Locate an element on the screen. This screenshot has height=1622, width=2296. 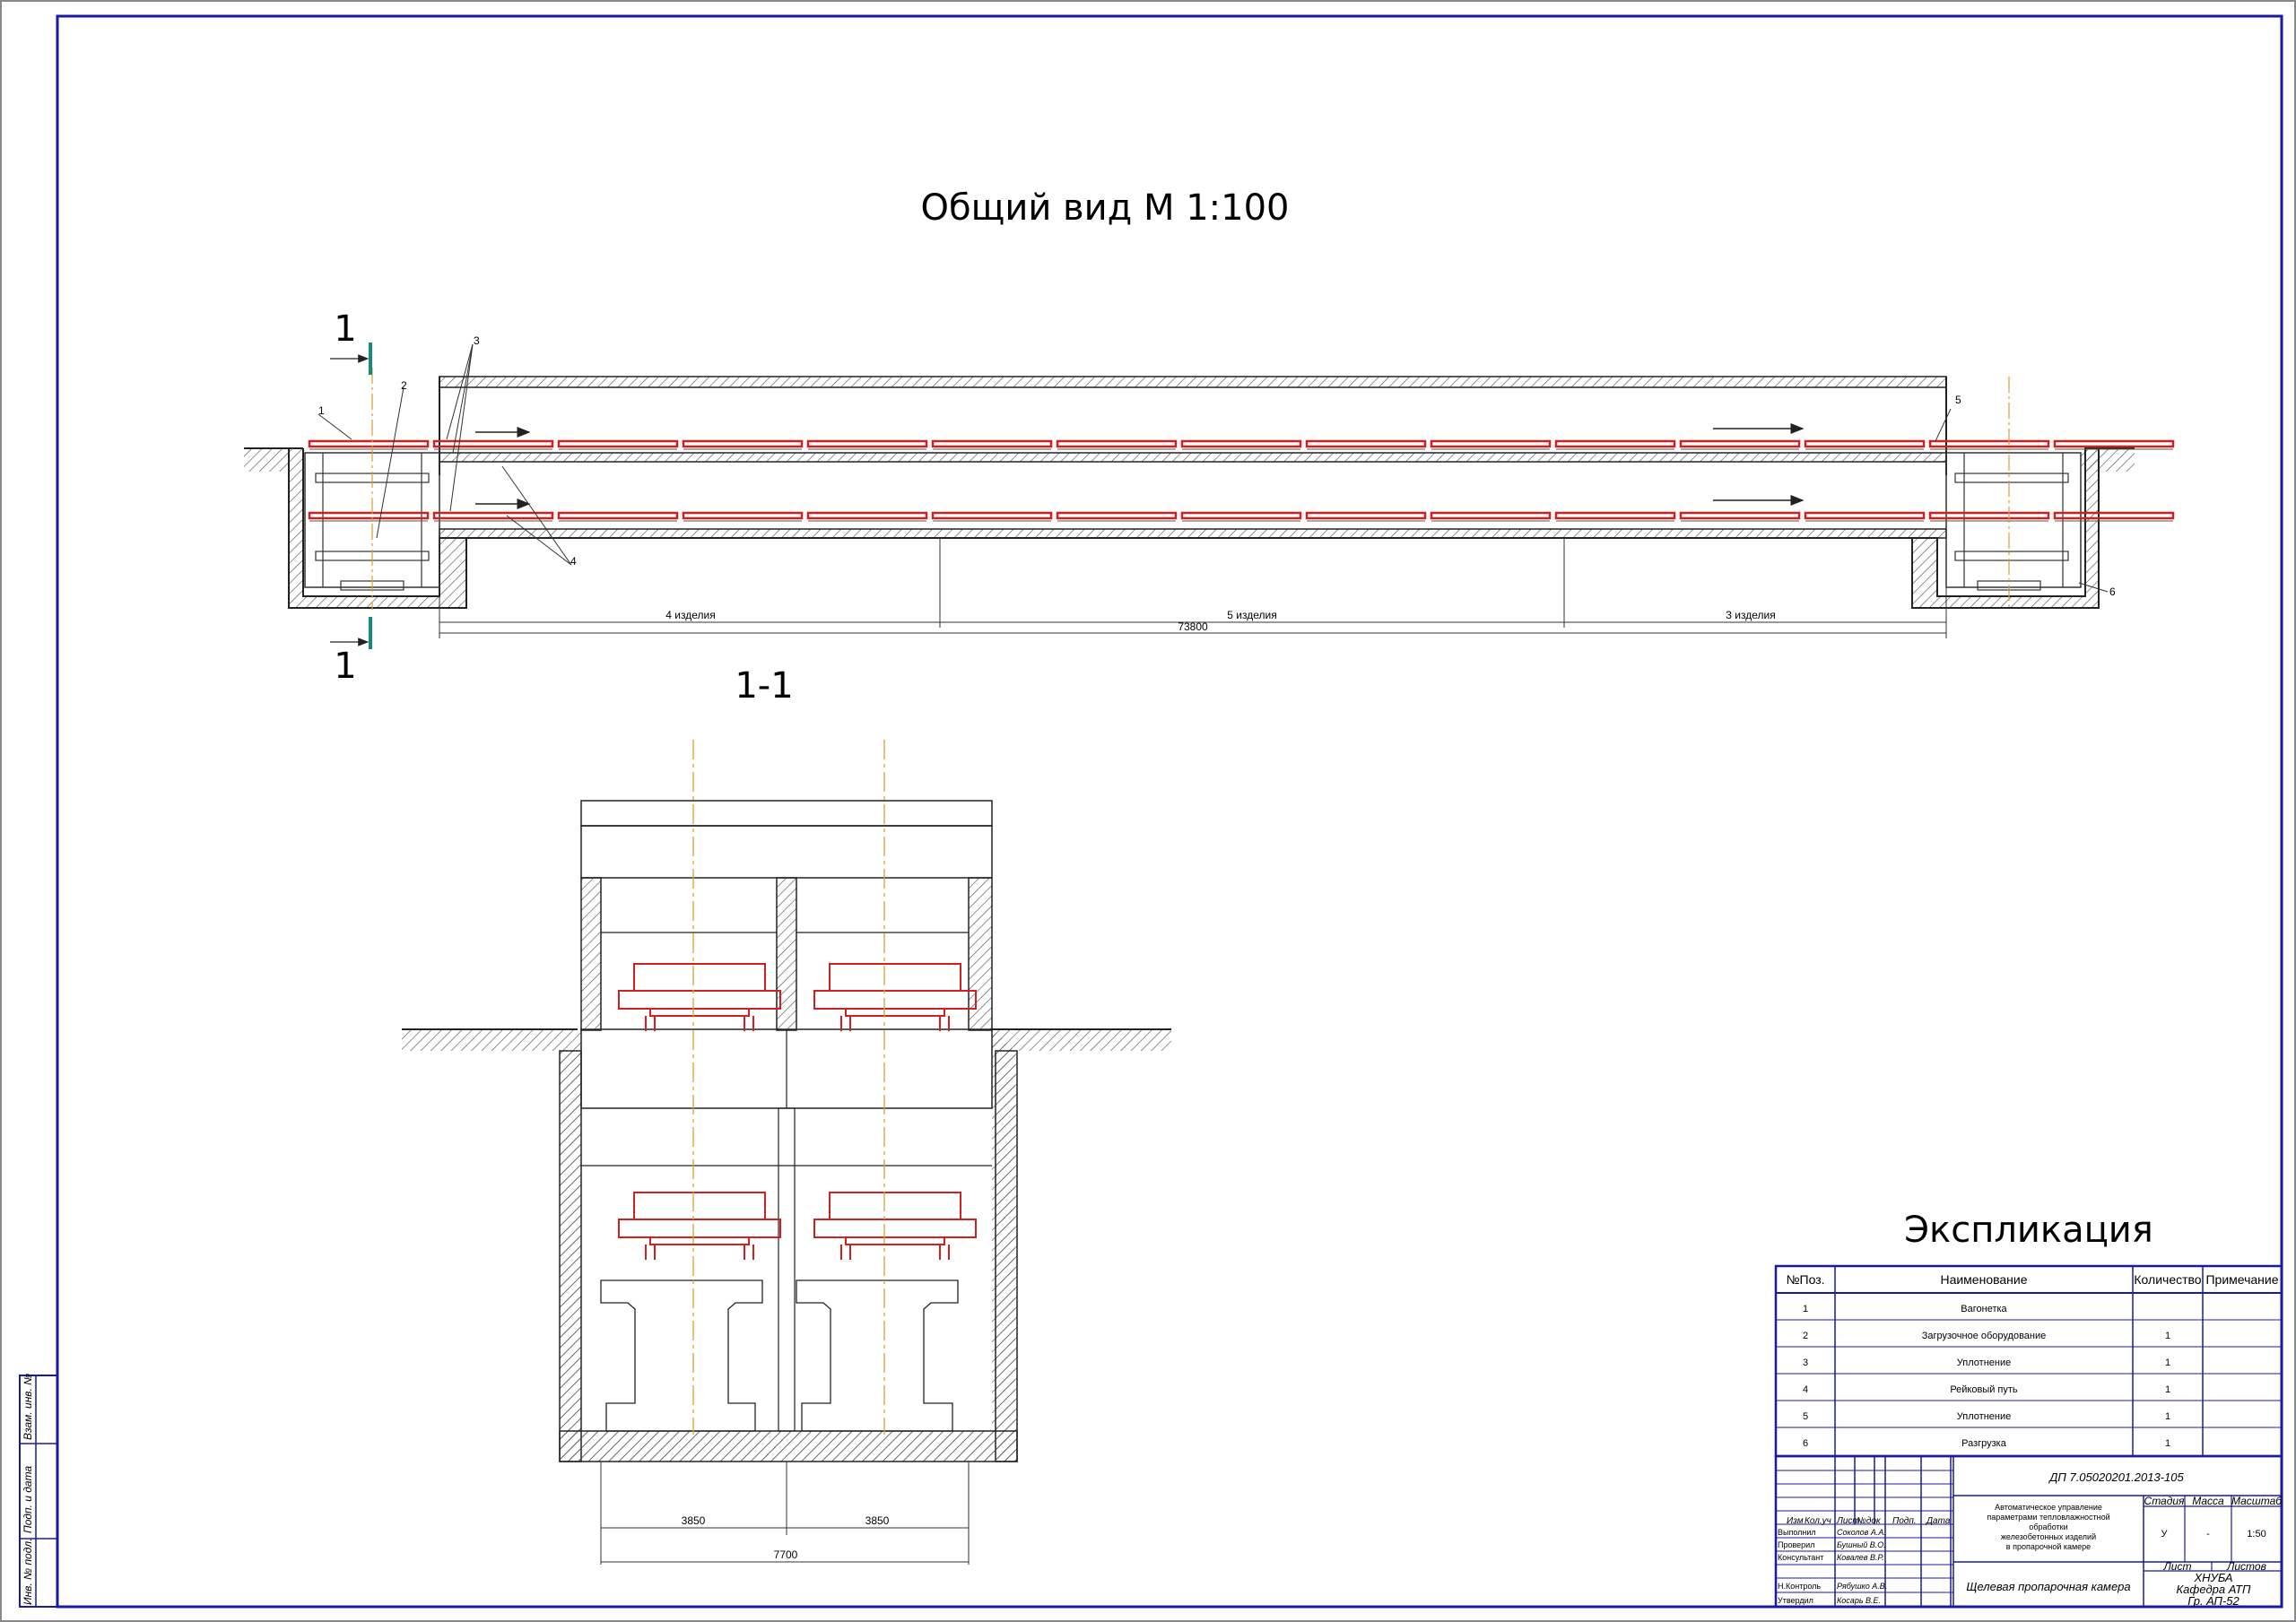
leader-6: 6 is located at coordinates (2112, 591).